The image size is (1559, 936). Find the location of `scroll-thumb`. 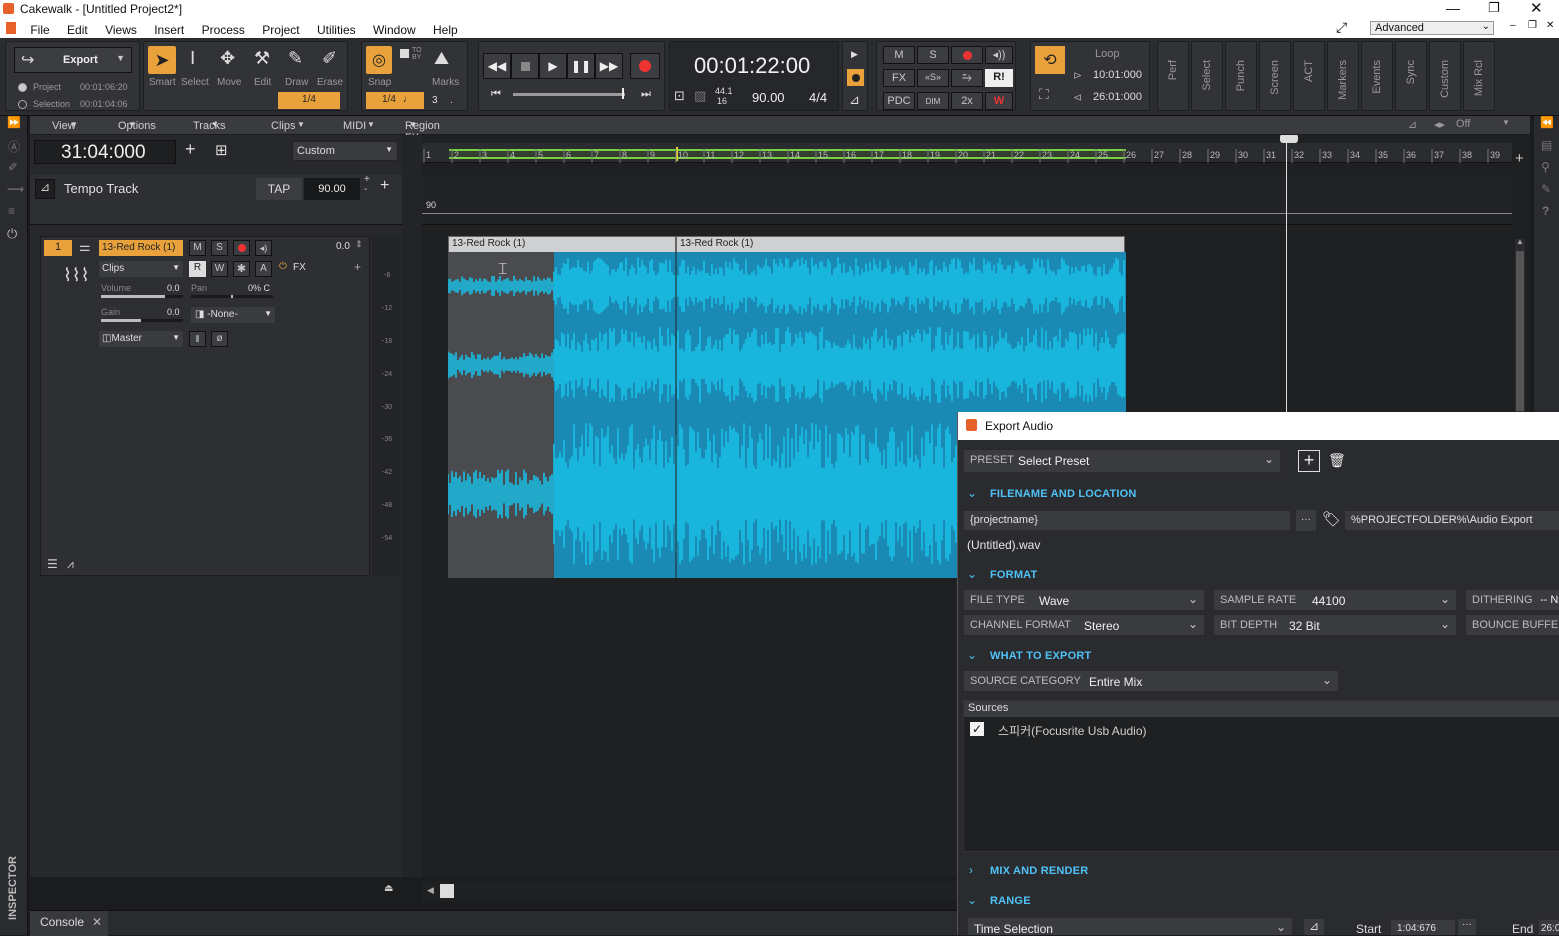

scroll-thumb is located at coordinates (1520, 331).